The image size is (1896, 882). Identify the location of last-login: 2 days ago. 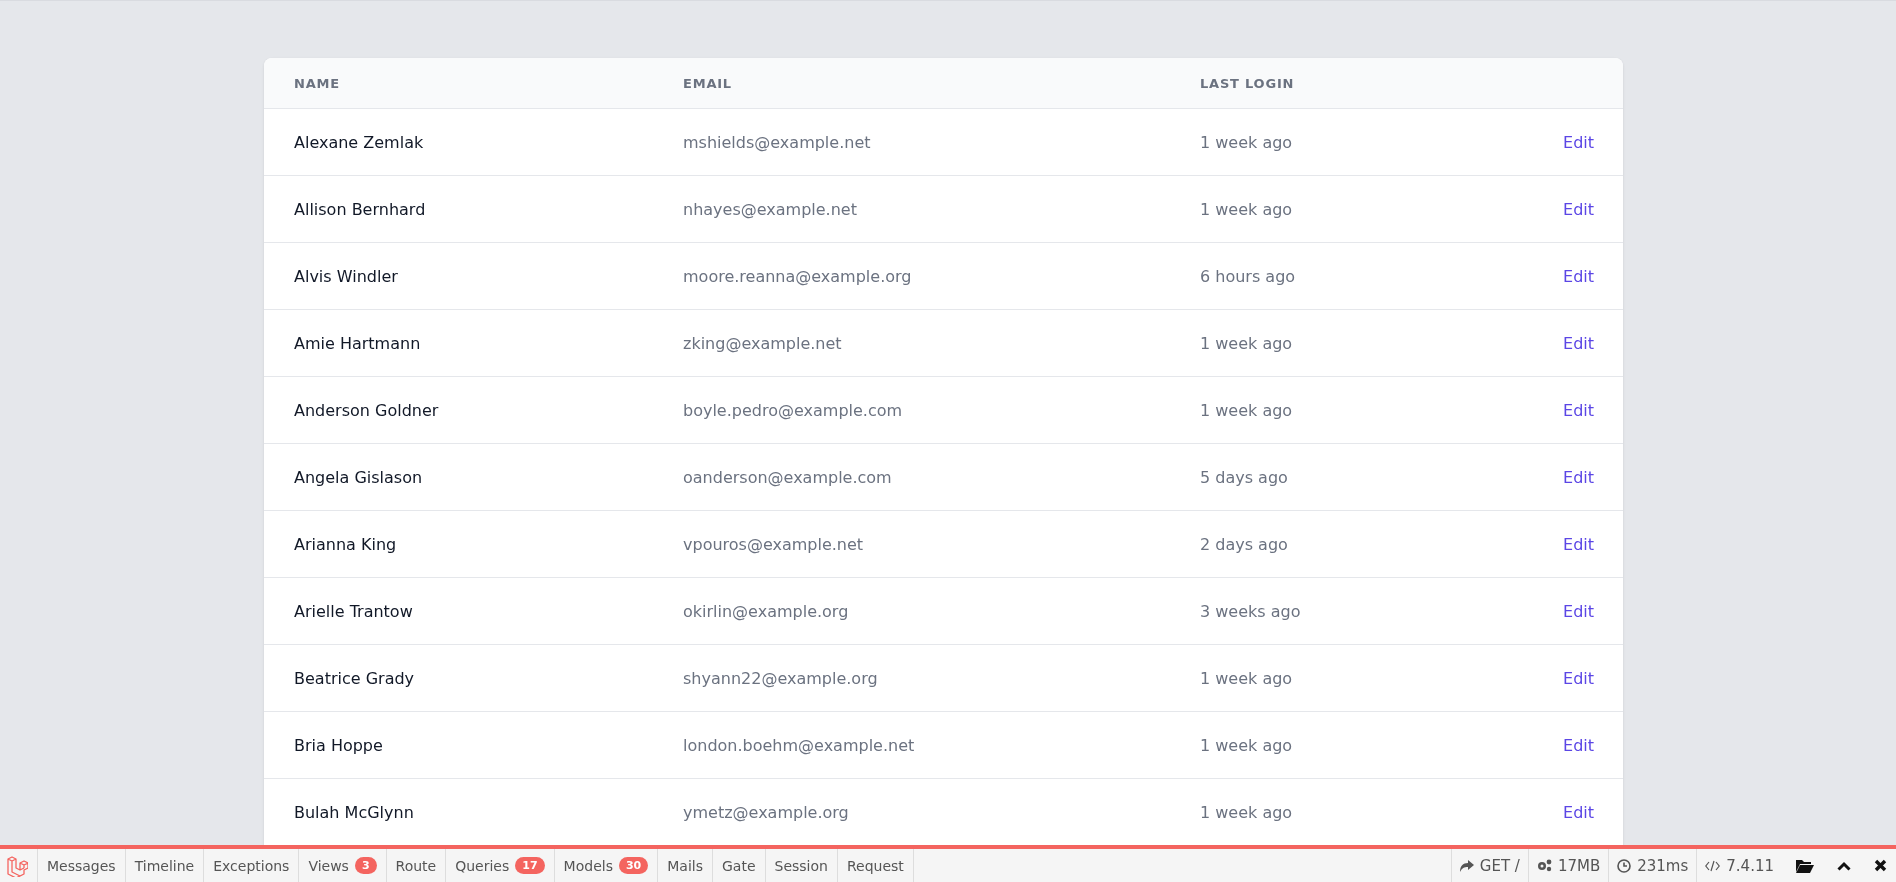
(1244, 544).